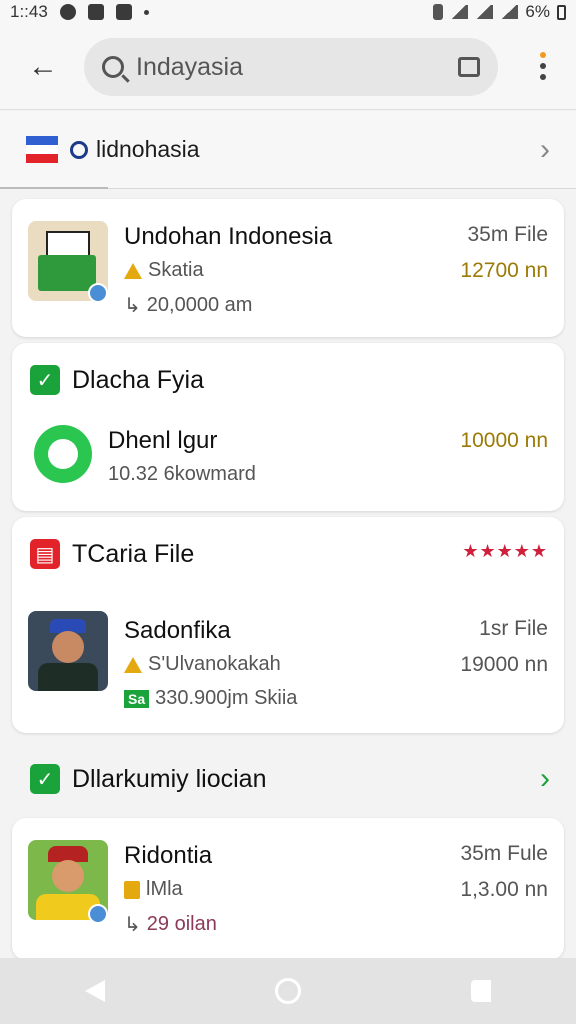 Image resolution: width=576 pixels, height=1024 pixels. I want to click on nav-home-icon, so click(288, 991).